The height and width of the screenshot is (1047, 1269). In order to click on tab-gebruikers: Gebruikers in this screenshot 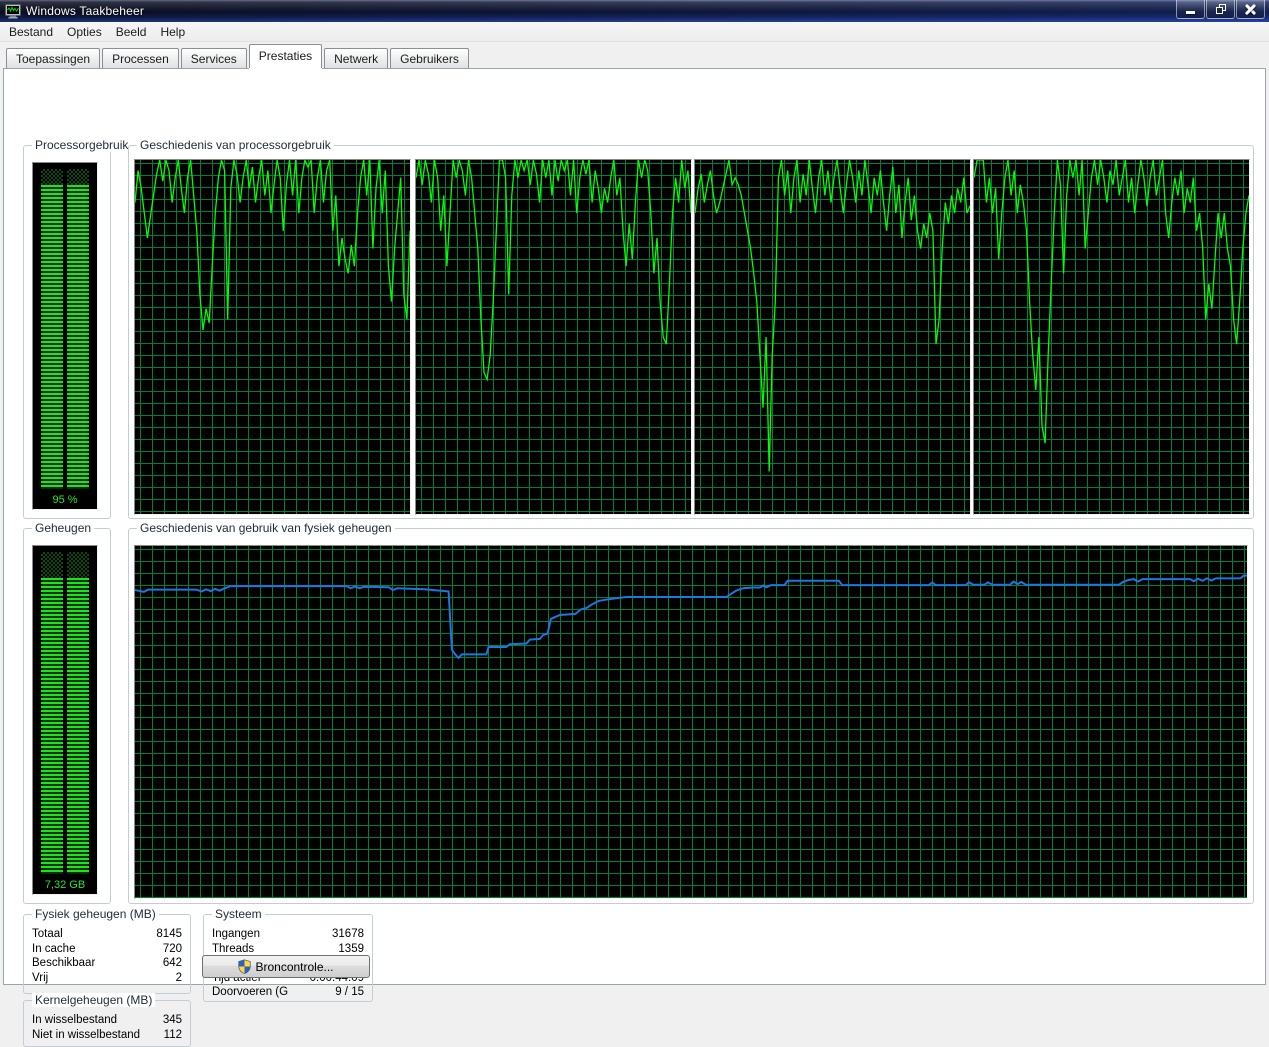, I will do `click(429, 58)`.